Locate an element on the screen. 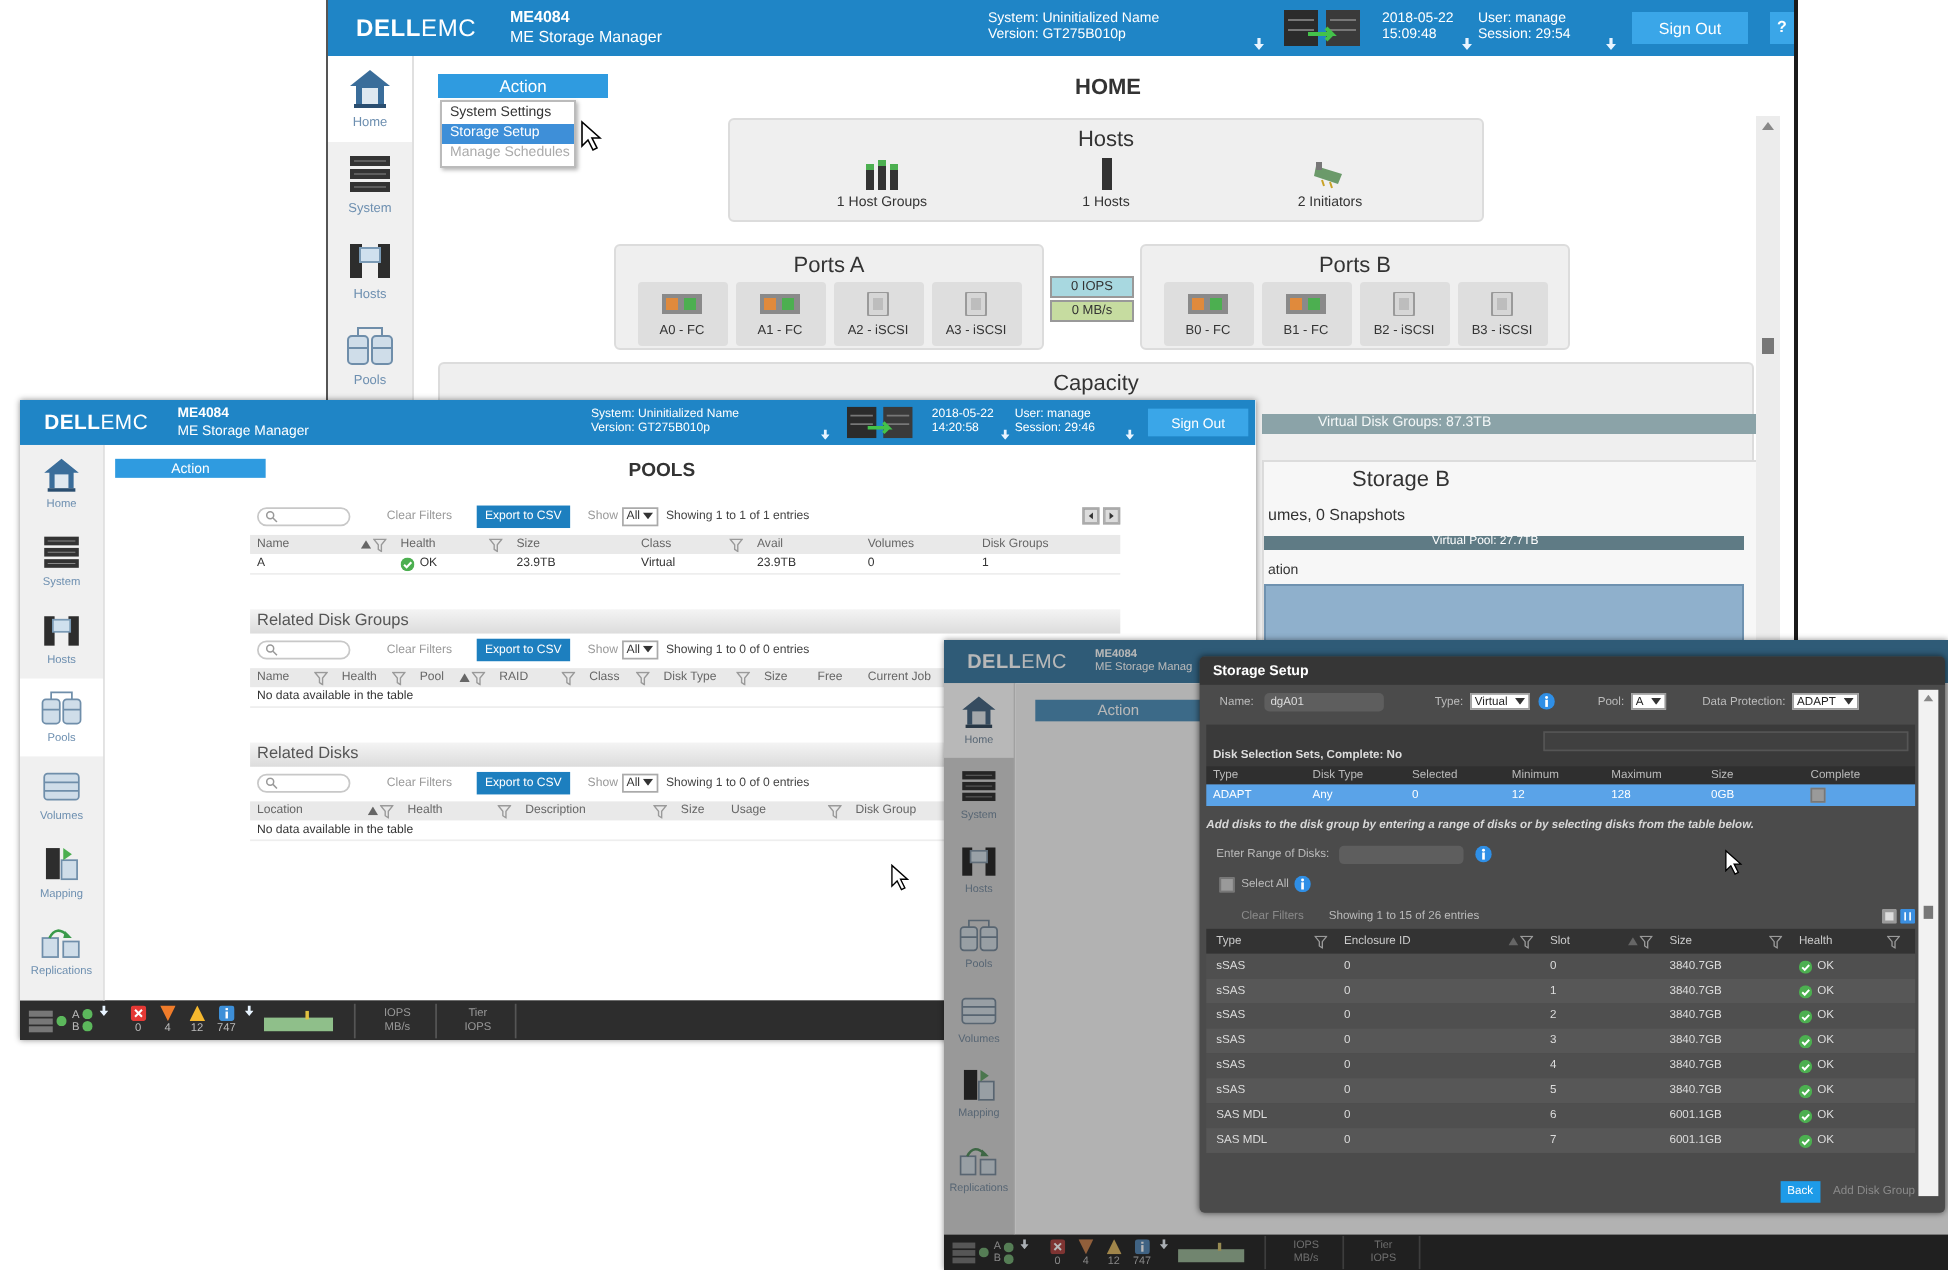 The width and height of the screenshot is (1948, 1270). action-button: Action is located at coordinates (523, 86).